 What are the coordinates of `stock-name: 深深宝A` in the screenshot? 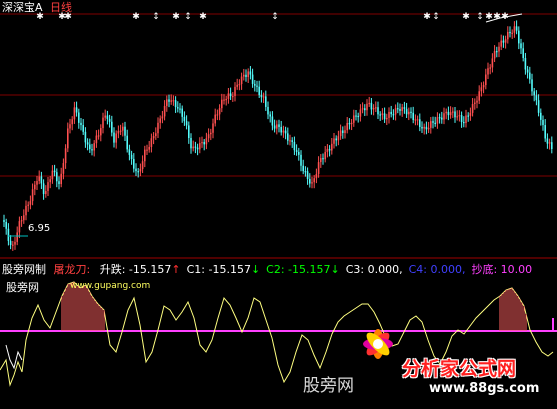 It's located at (22, 7).